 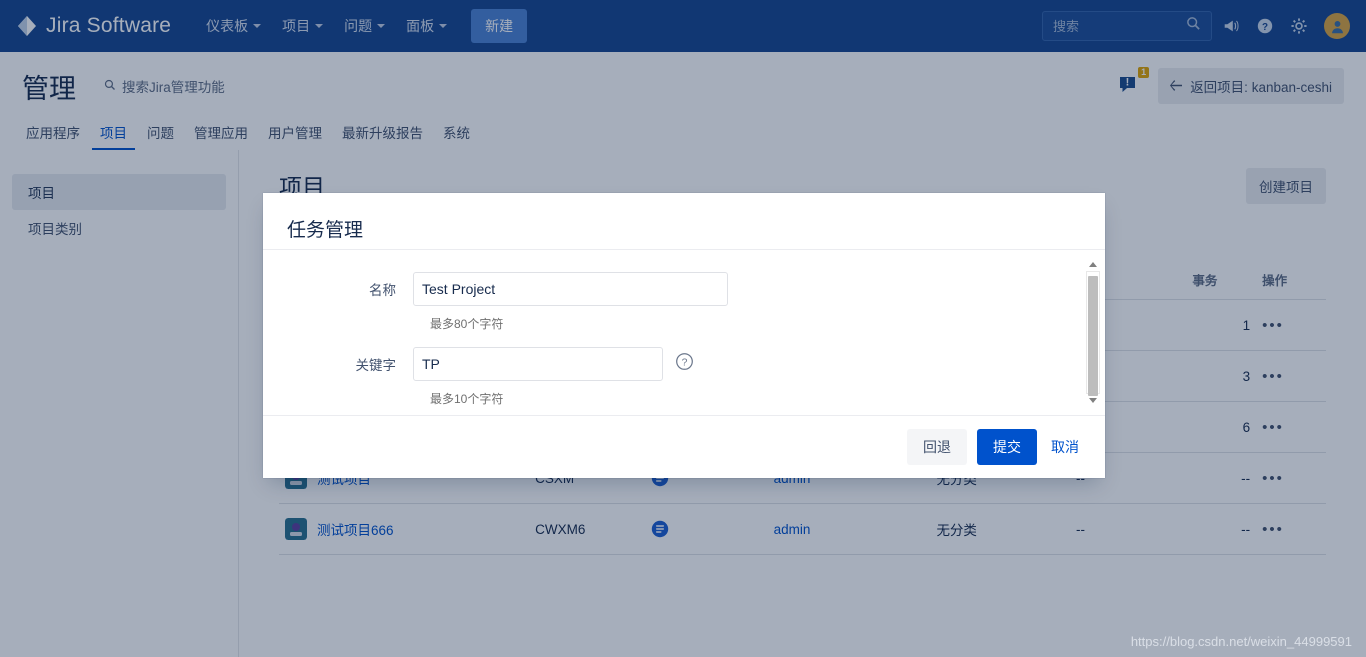 What do you see at coordinates (1065, 447) in the screenshot?
I see `cancel-button: 取消` at bounding box center [1065, 447].